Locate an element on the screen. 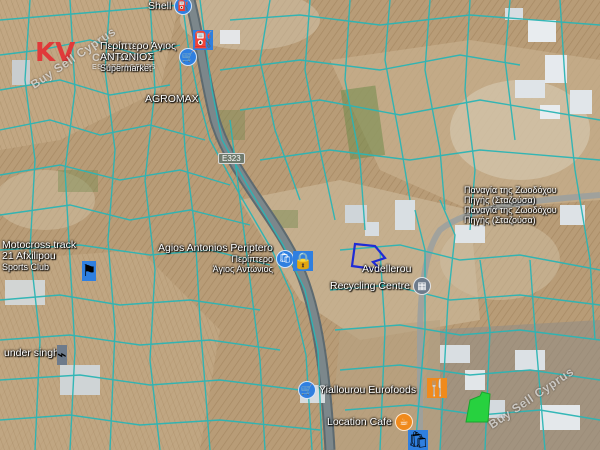 The width and height of the screenshot is (600, 450). poi-label: Avdellerou is located at coordinates (387, 269).